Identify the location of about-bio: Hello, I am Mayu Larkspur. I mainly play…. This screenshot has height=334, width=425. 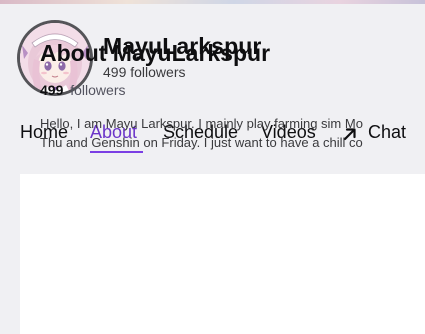
(232, 133).